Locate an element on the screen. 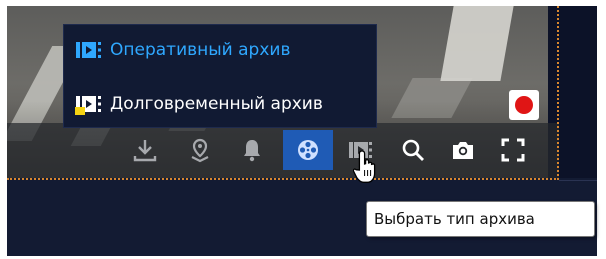  bell-icon is located at coordinates (252, 151).